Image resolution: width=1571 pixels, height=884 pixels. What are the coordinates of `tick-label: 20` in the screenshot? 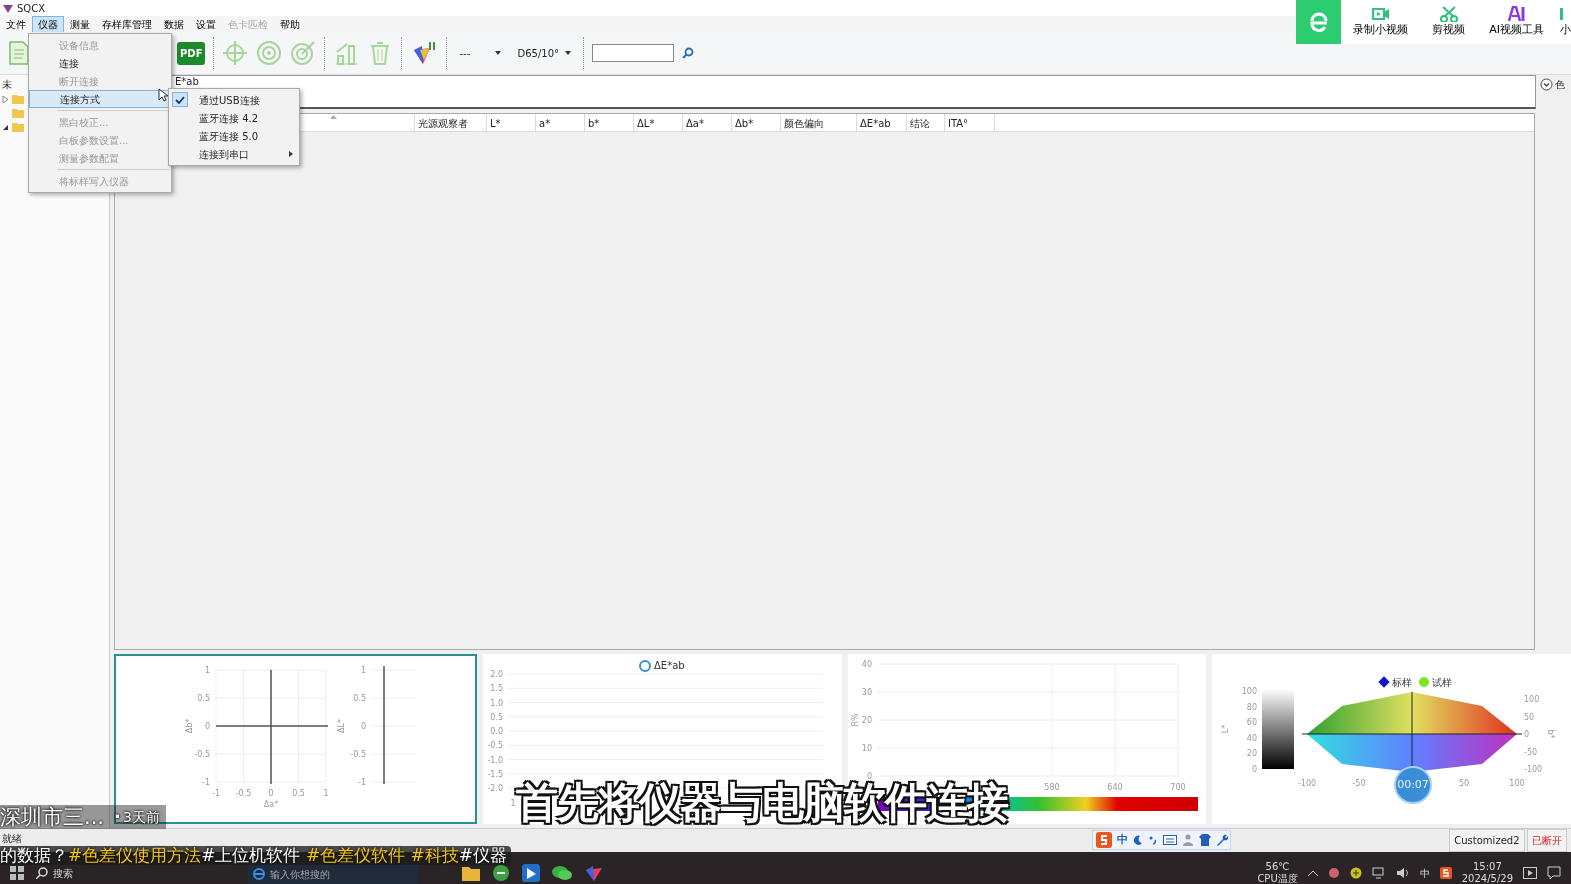 It's located at (866, 720).